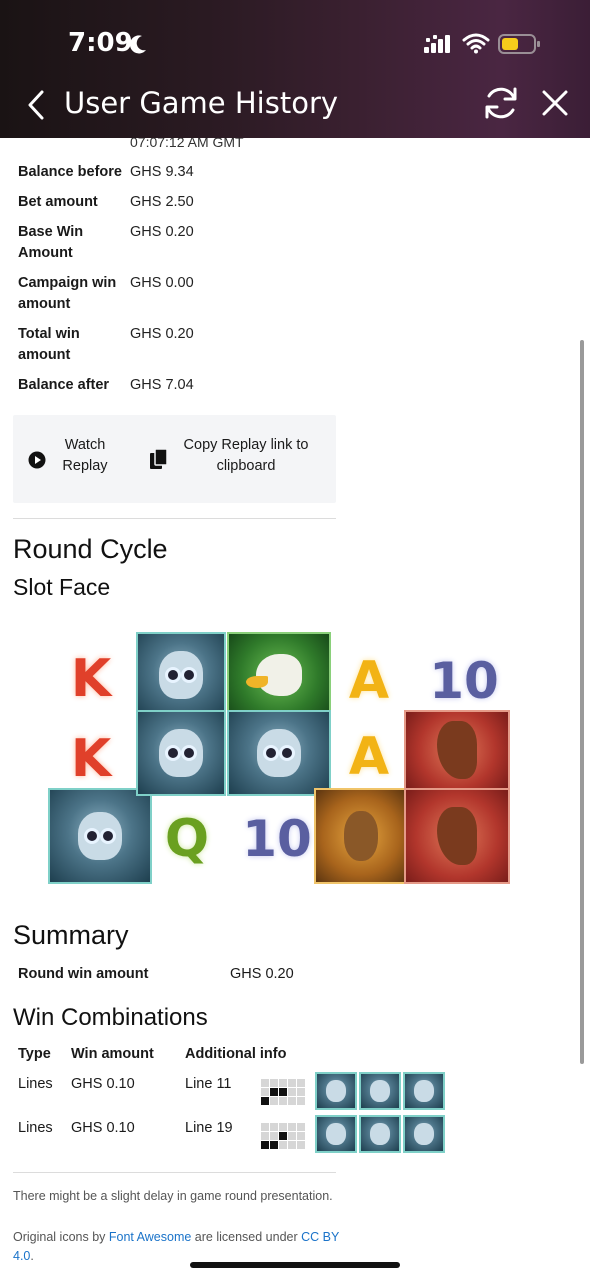 Image resolution: width=590 pixels, height=1280 pixels. I want to click on detail-label: Campaign win amount, so click(67, 293).